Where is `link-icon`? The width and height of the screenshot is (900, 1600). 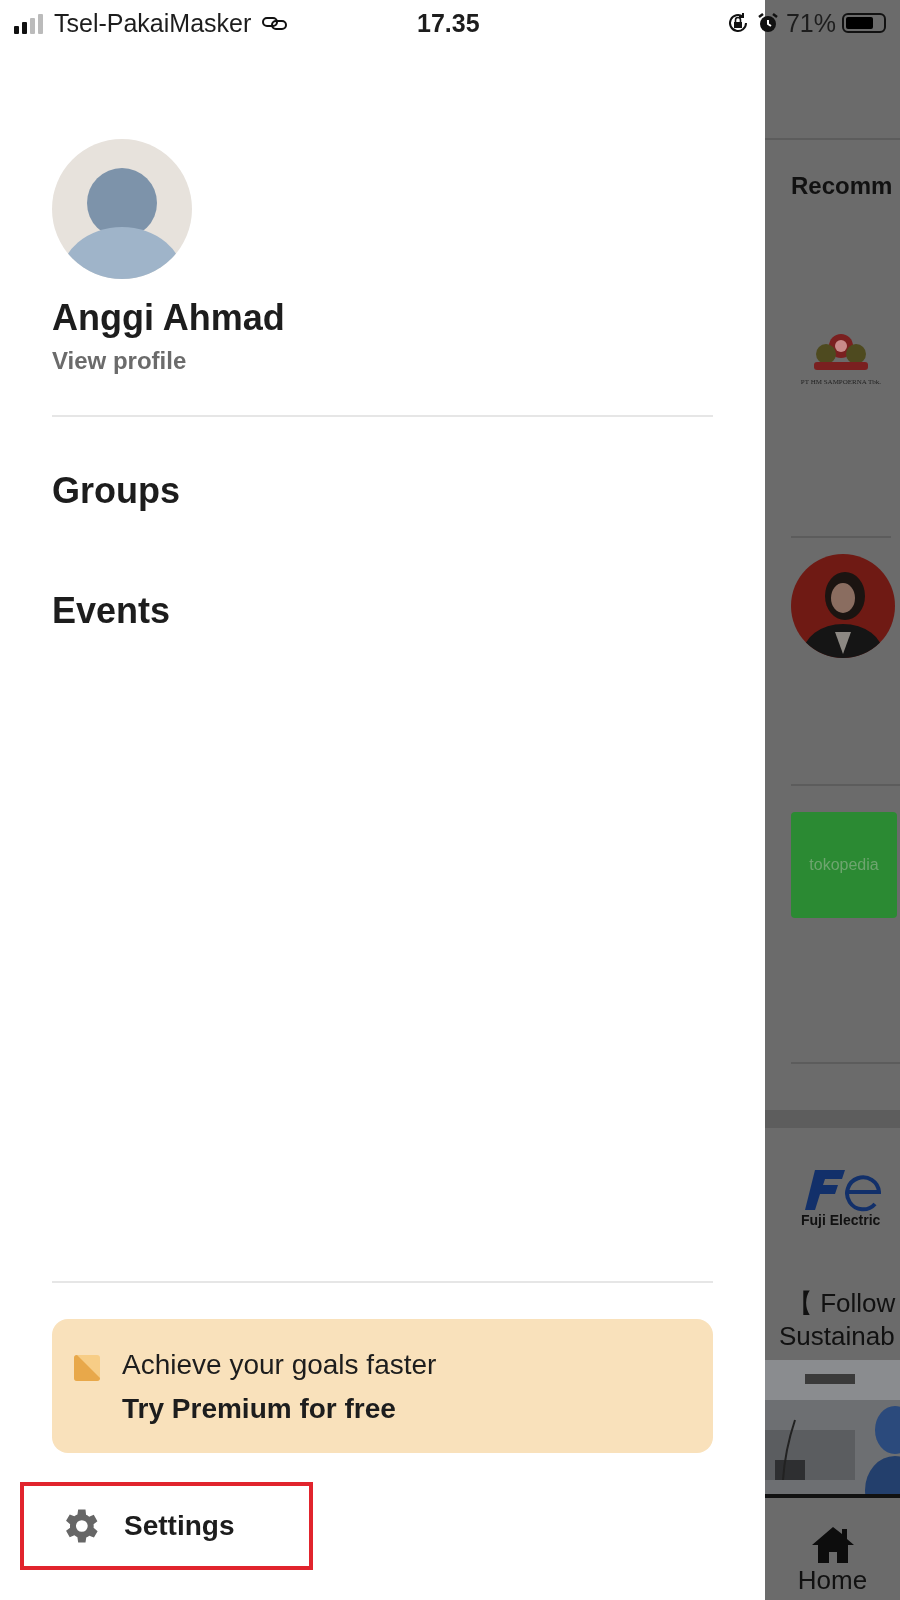 link-icon is located at coordinates (275, 23).